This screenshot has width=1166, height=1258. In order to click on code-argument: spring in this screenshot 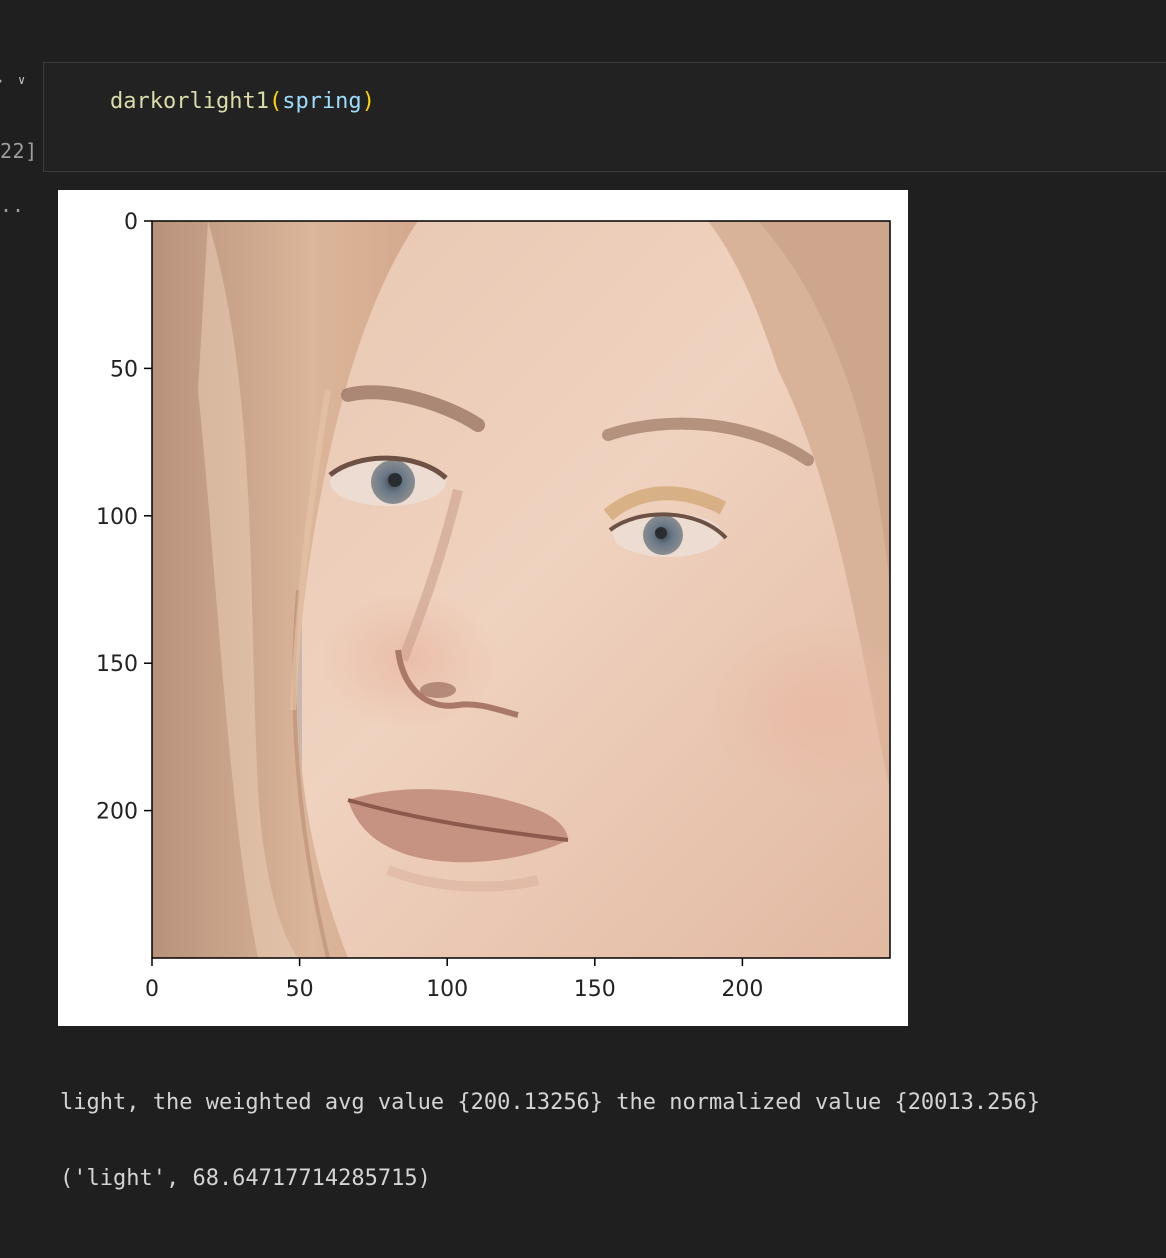, I will do `click(322, 101)`.